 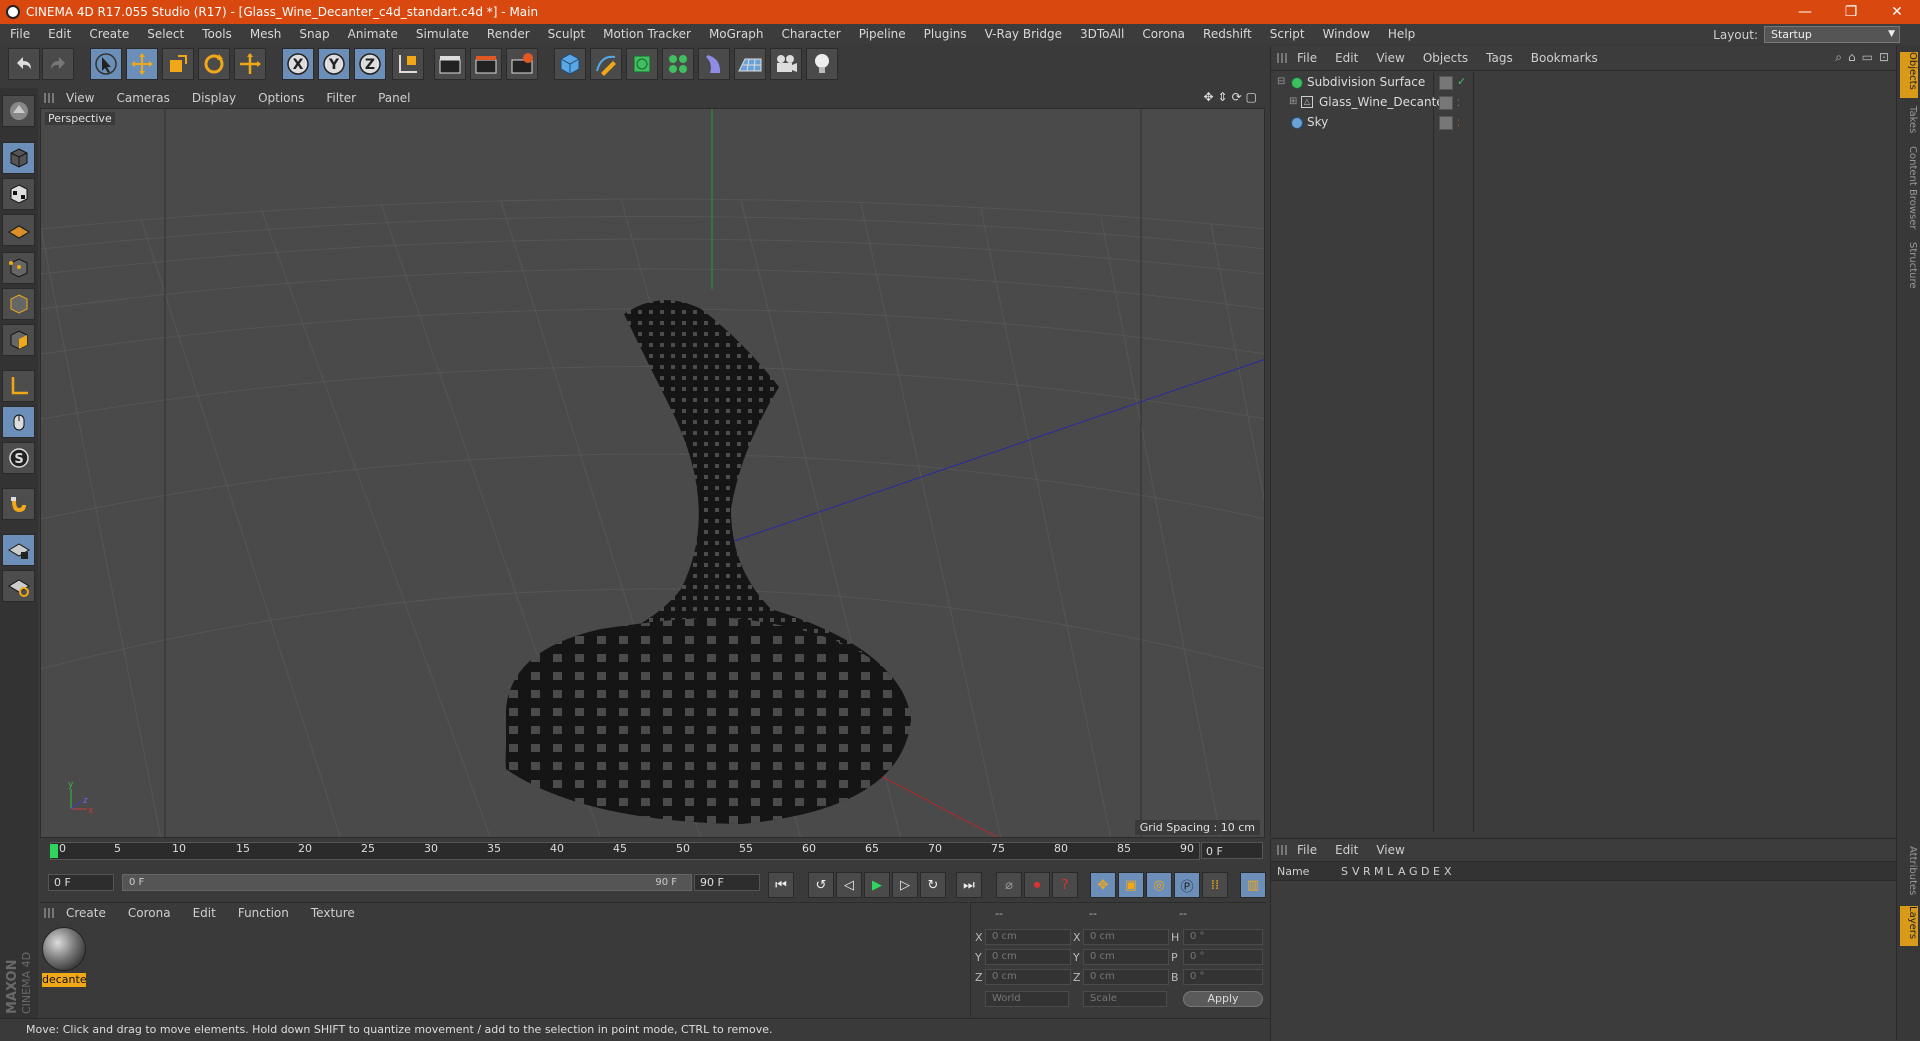 What do you see at coordinates (1281, 82) in the screenshot?
I see `collapse-icon: ⊟` at bounding box center [1281, 82].